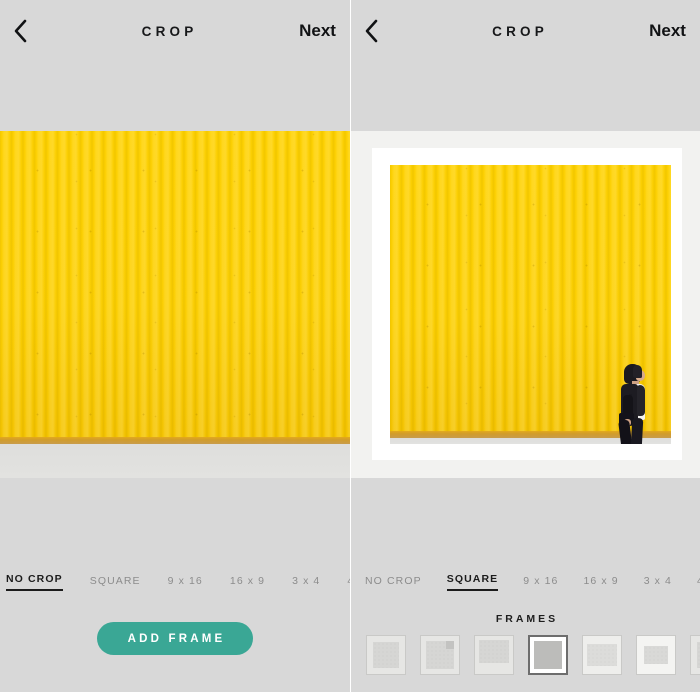  Describe the element at coordinates (667, 31) in the screenshot. I see `next-button-right: Next` at that location.